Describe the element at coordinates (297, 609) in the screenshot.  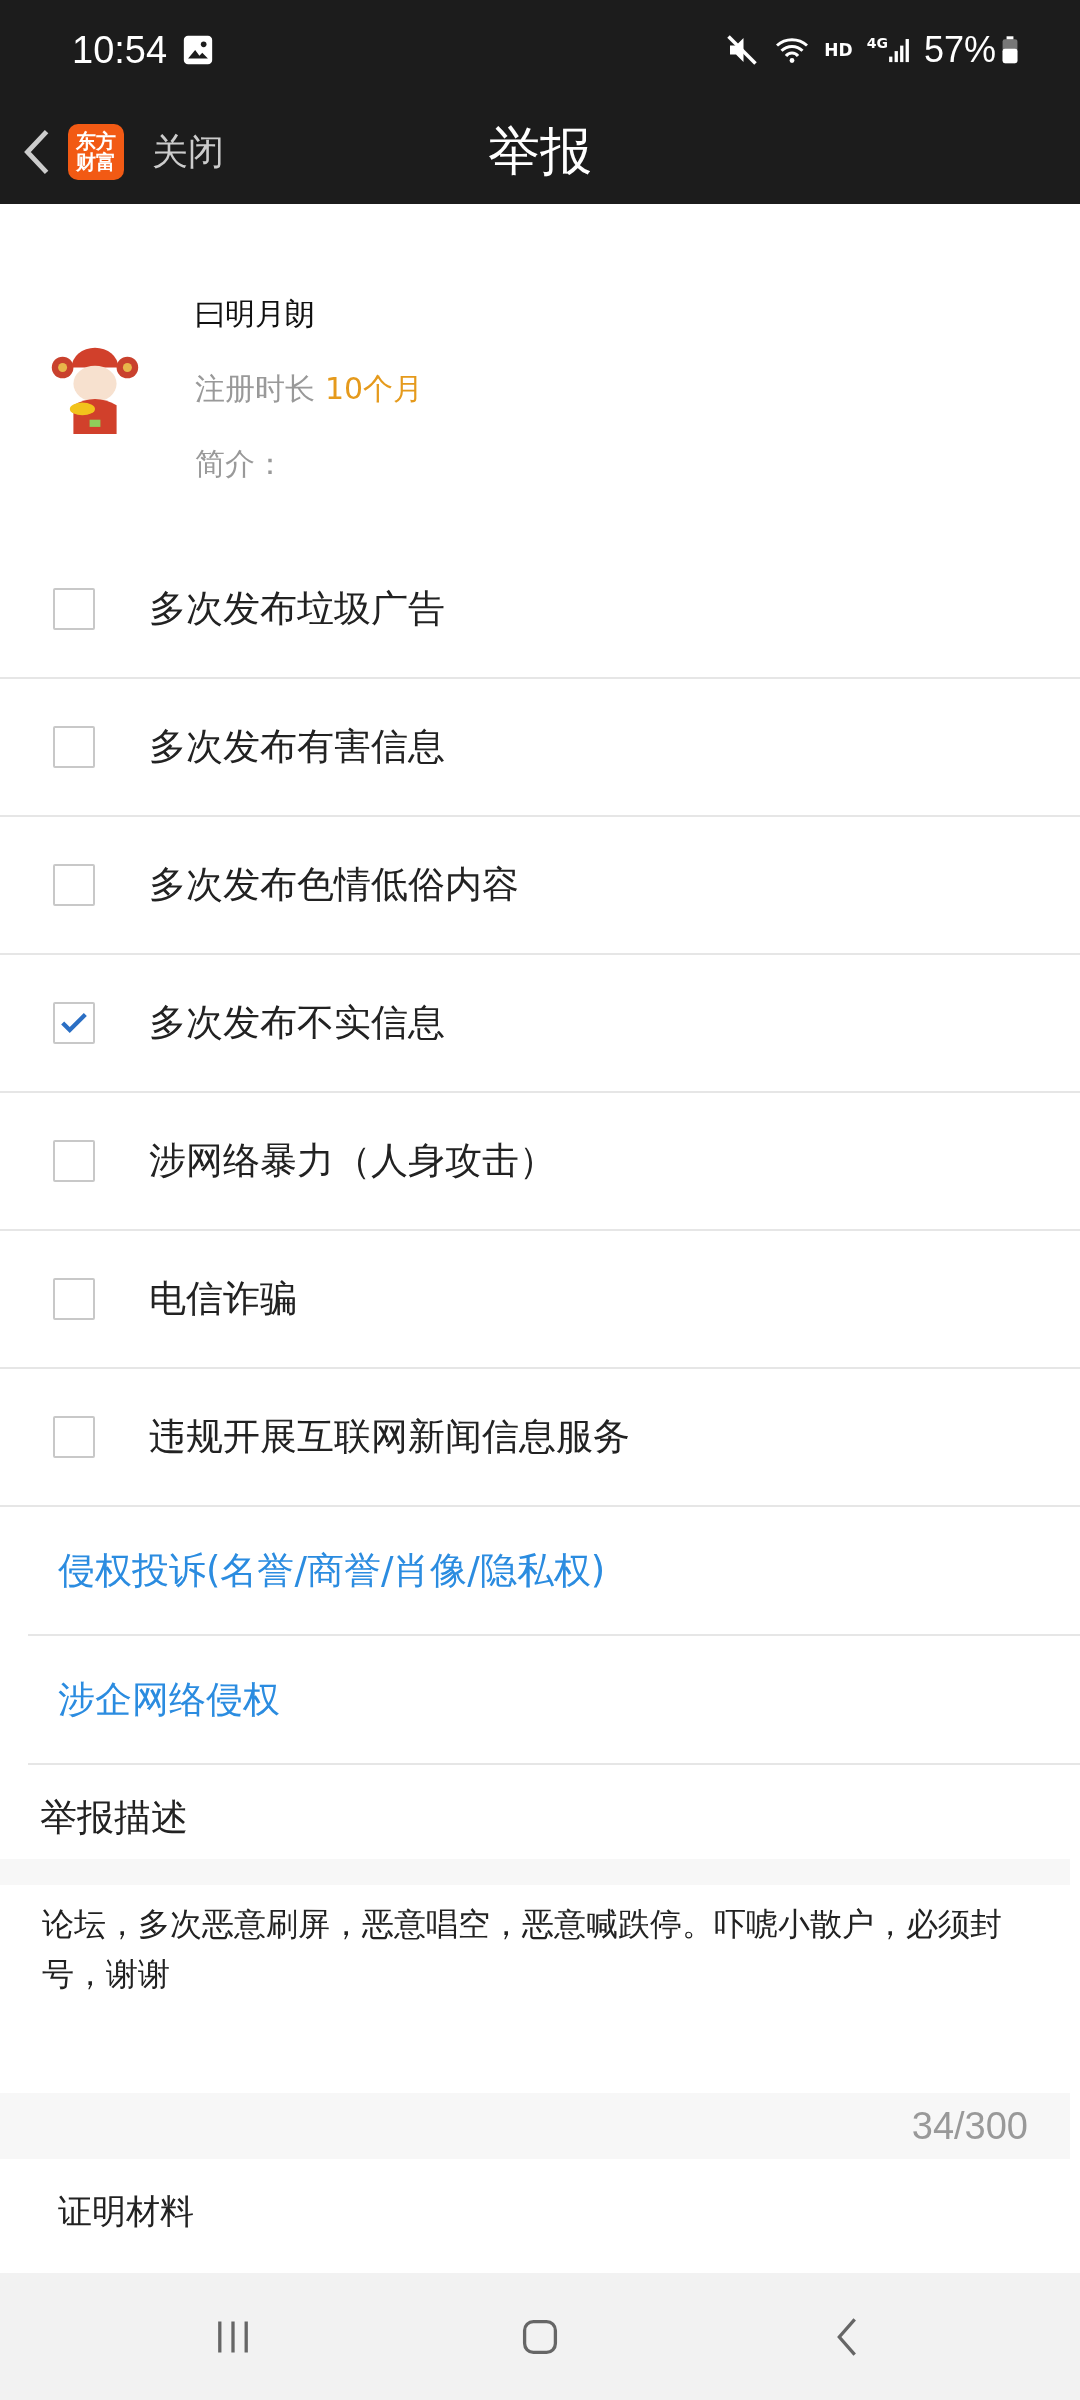
I see `option-label: 多次发布垃圾广告` at that location.